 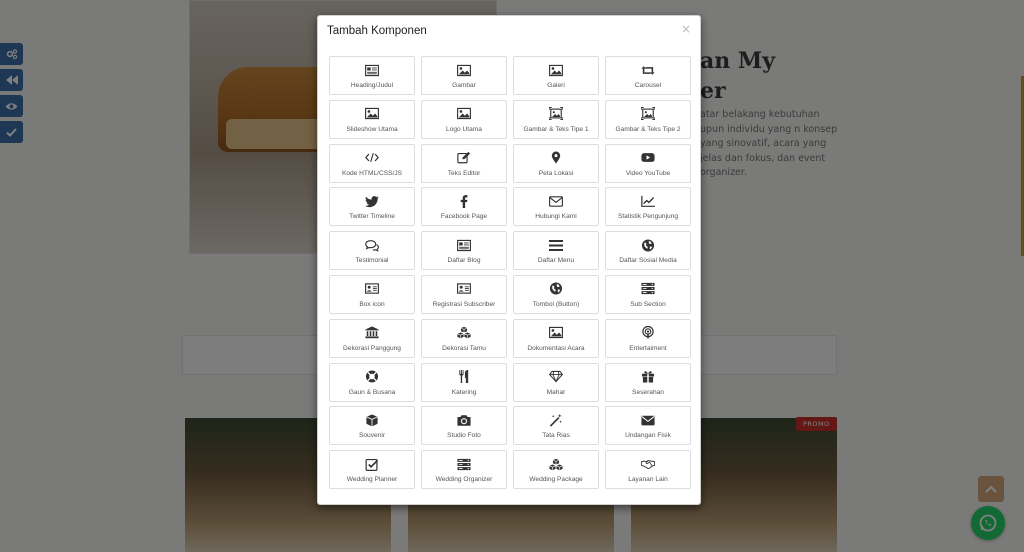 What do you see at coordinates (464, 392) in the screenshot?
I see `component-label: Katering` at bounding box center [464, 392].